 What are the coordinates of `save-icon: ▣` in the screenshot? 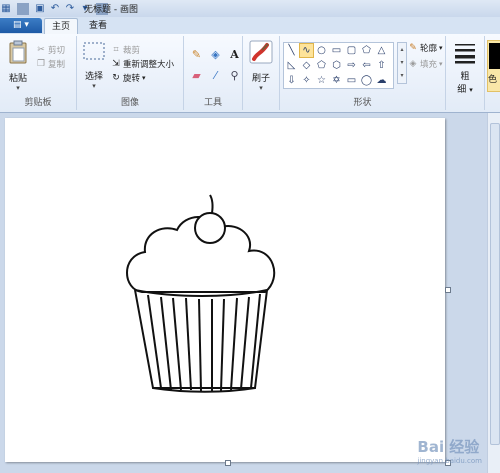 It's located at (40, 9).